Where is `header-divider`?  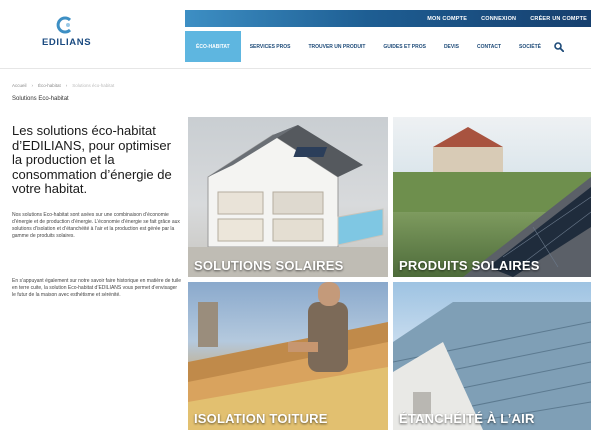 header-divider is located at coordinates (295, 68).